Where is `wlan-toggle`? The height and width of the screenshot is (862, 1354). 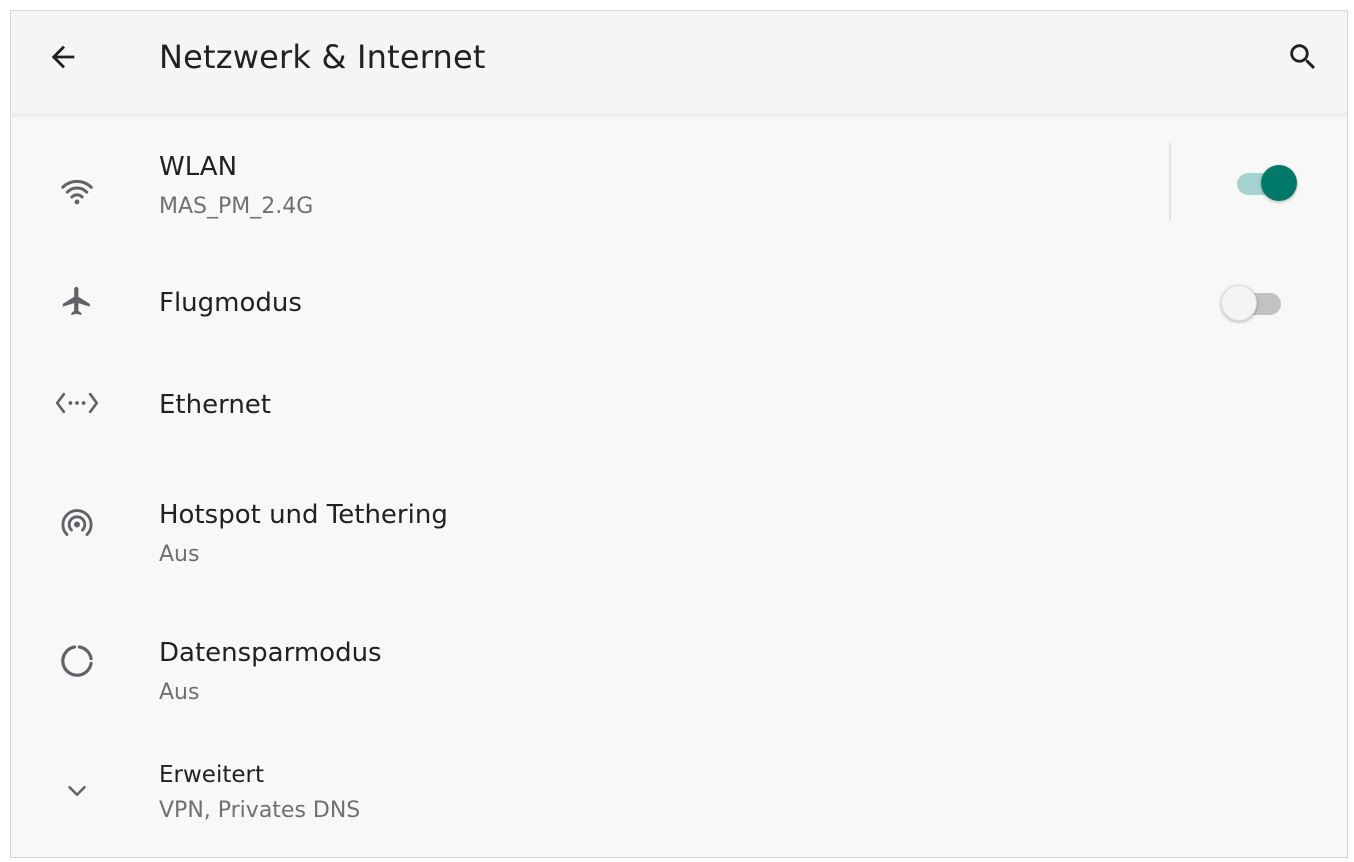 wlan-toggle is located at coordinates (1266, 183).